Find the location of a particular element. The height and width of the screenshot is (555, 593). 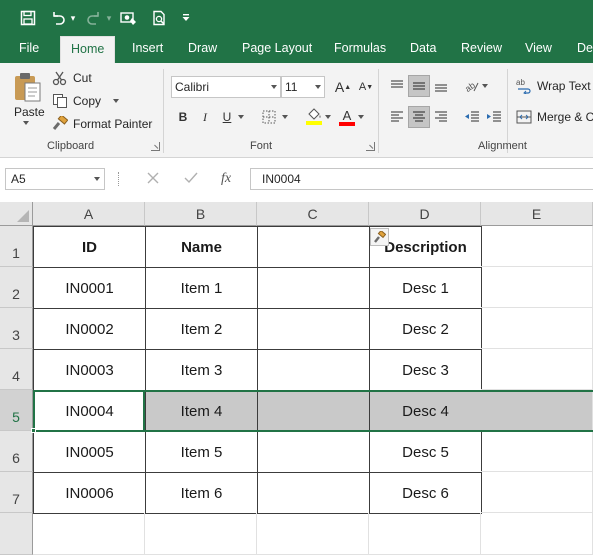

cell-c7 is located at coordinates (313, 493).